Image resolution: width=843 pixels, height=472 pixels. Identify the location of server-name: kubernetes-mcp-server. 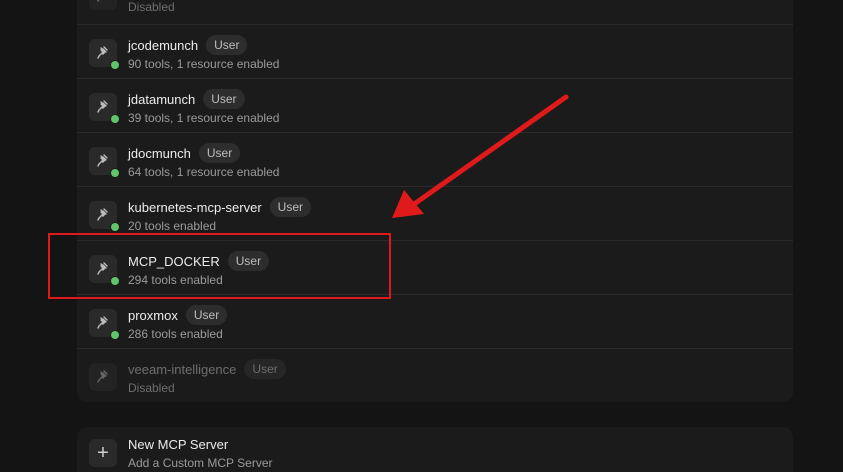
(195, 207).